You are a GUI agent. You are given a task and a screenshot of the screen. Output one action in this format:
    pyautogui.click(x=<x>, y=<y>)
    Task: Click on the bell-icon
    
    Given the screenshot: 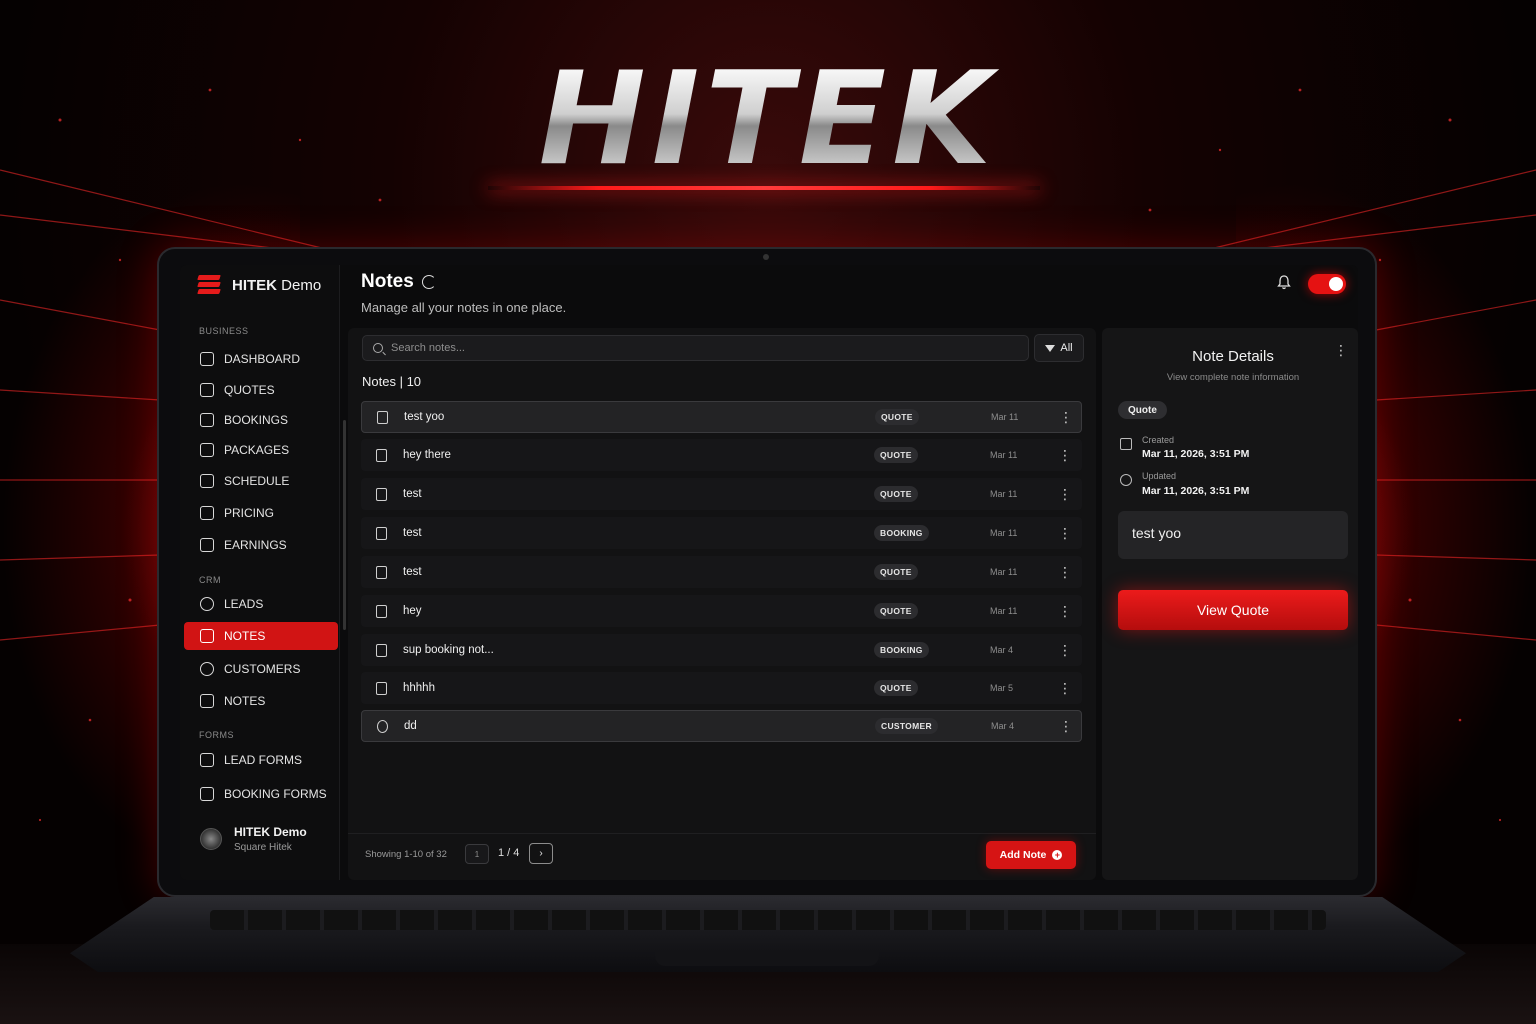 What is the action you would take?
    pyautogui.click(x=1284, y=282)
    